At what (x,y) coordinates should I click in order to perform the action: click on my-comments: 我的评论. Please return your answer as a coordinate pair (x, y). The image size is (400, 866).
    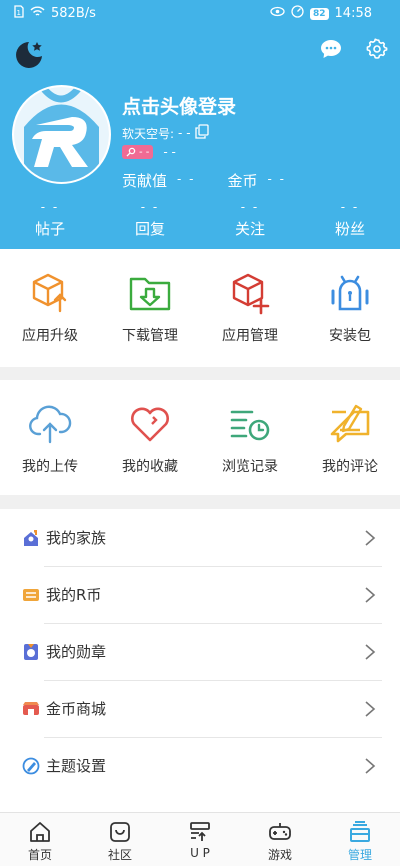
    Looking at the image, I should click on (350, 437).